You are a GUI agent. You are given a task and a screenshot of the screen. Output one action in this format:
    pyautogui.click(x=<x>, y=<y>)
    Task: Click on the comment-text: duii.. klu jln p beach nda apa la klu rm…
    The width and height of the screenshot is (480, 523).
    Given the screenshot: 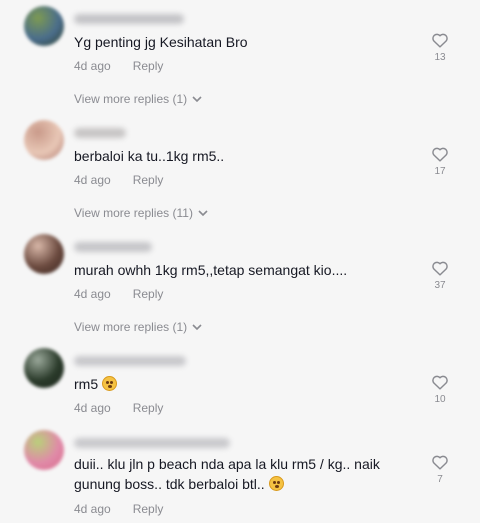 What is the action you would take?
    pyautogui.click(x=227, y=474)
    